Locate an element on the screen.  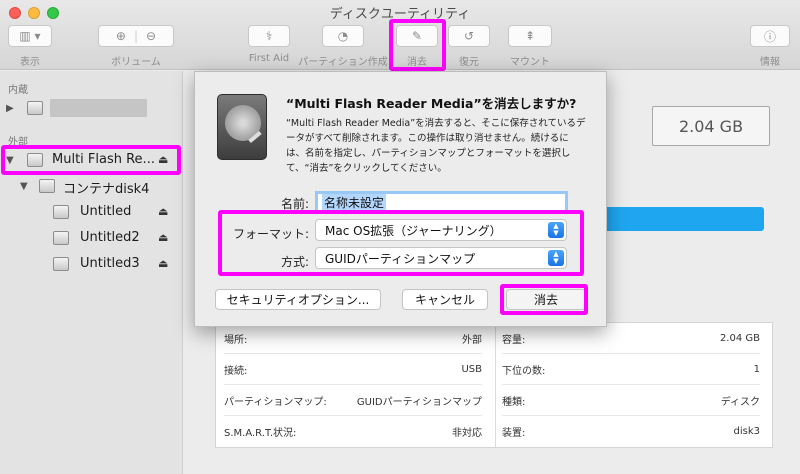
info-button: ⓘ is located at coordinates (770, 36).